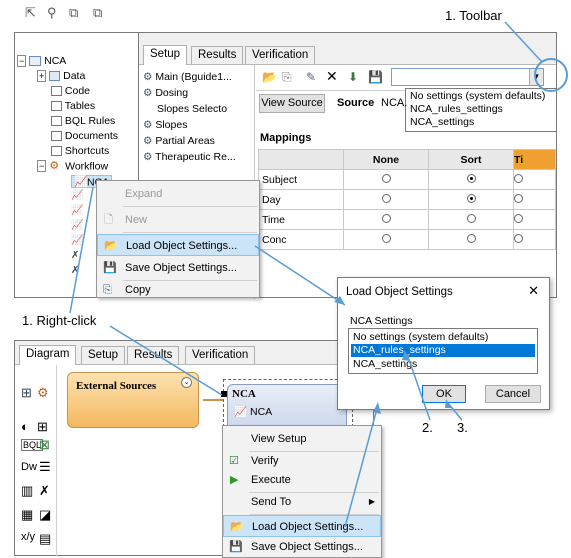 The height and width of the screenshot is (558, 571). Describe the element at coordinates (523, 42) in the screenshot. I see `toolbar-callout-line` at that location.